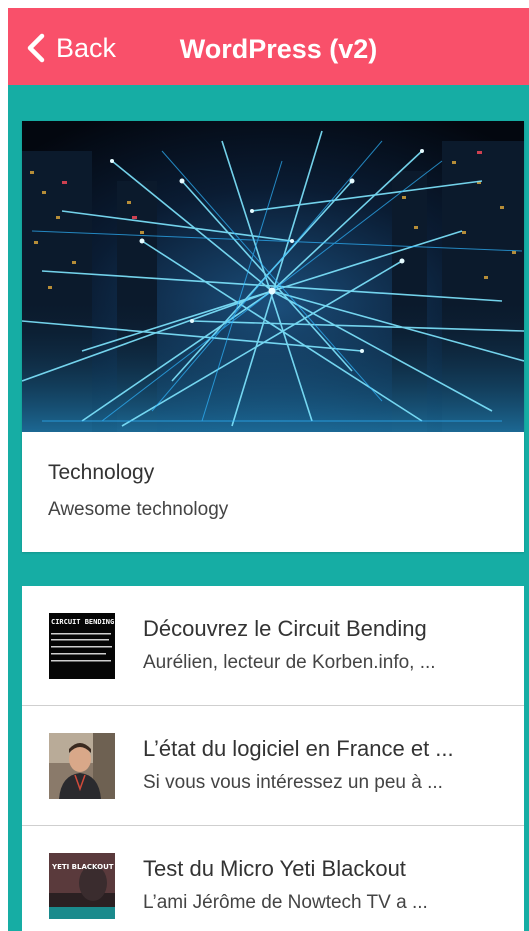 The image size is (529, 931). I want to click on nav-bar: Back WordPress (v2), so click(268, 46).